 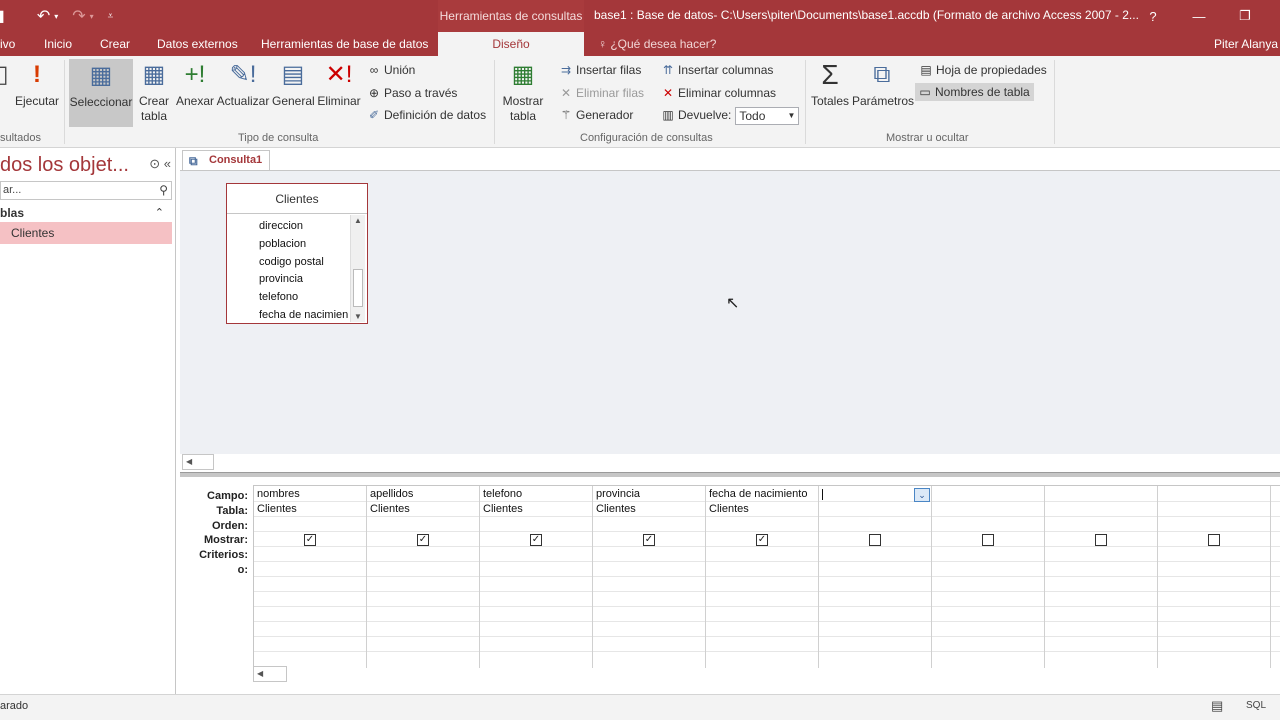 What do you see at coordinates (1217, 706) in the screenshot?
I see `datasheet-view-icon: ▤` at bounding box center [1217, 706].